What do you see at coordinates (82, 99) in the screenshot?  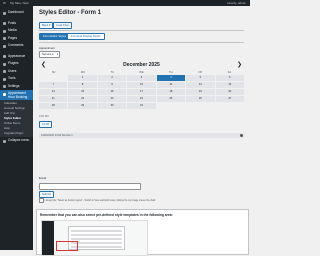 I see `calendar-day: 22` at bounding box center [82, 99].